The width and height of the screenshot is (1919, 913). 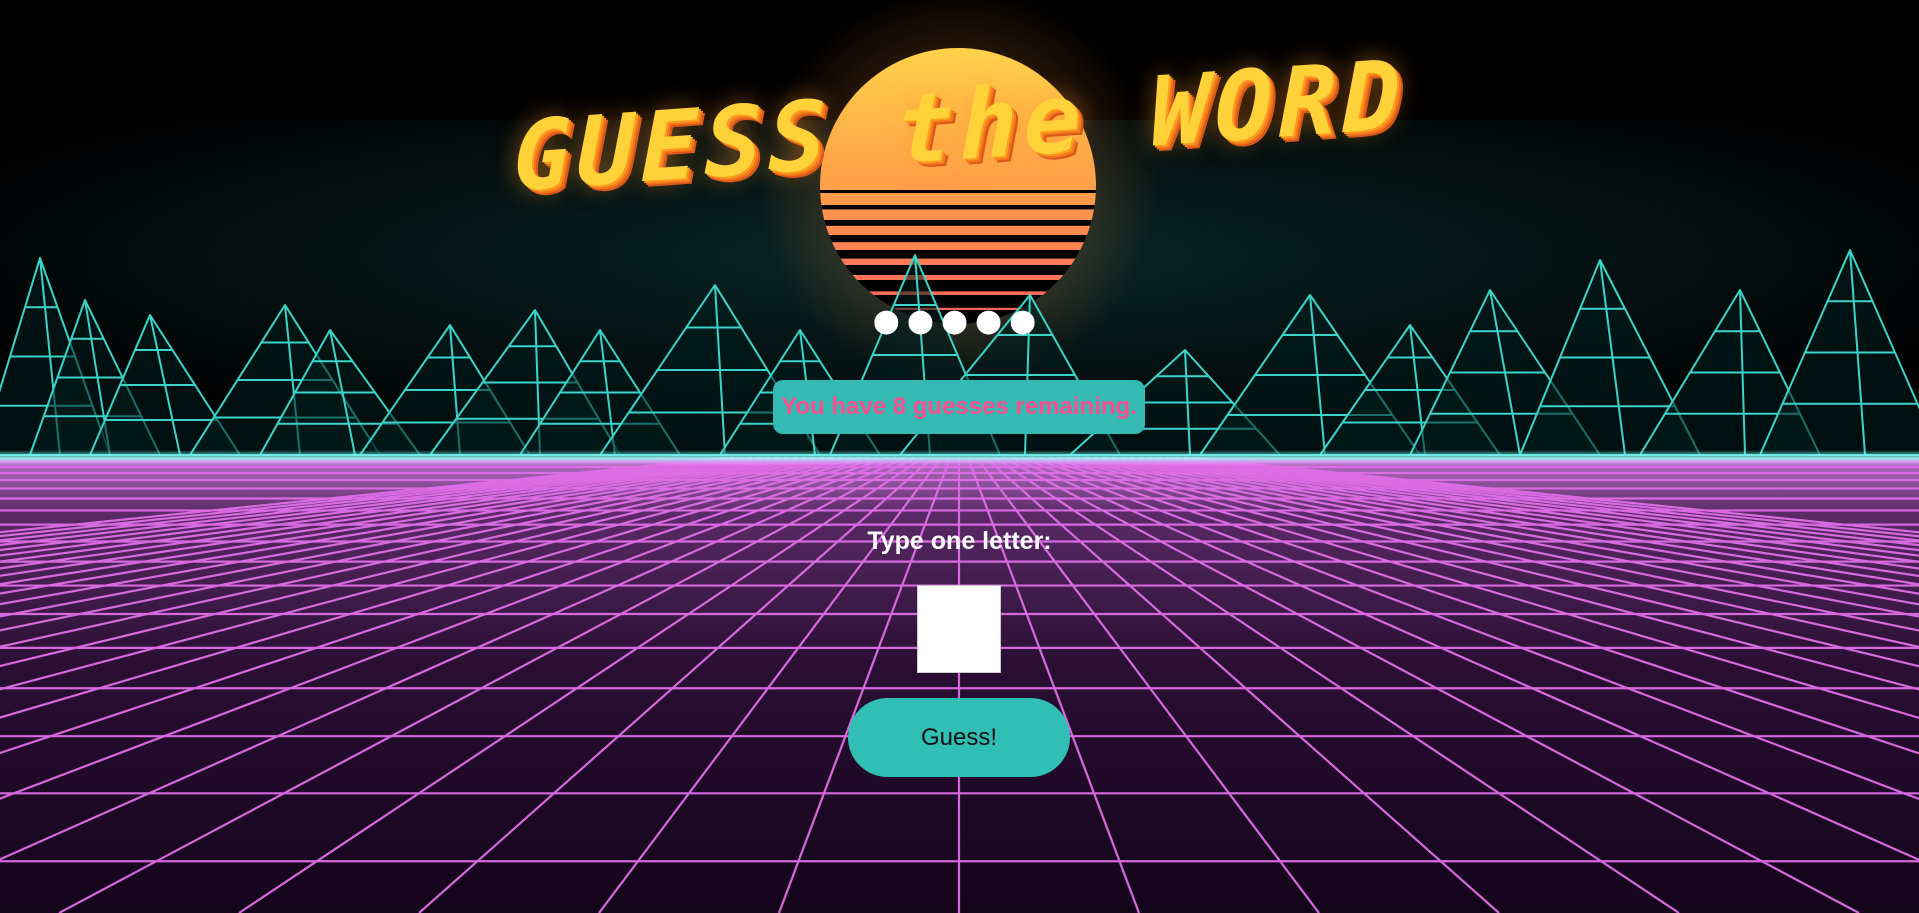 What do you see at coordinates (959, 737) in the screenshot?
I see `guess-button: Guess!` at bounding box center [959, 737].